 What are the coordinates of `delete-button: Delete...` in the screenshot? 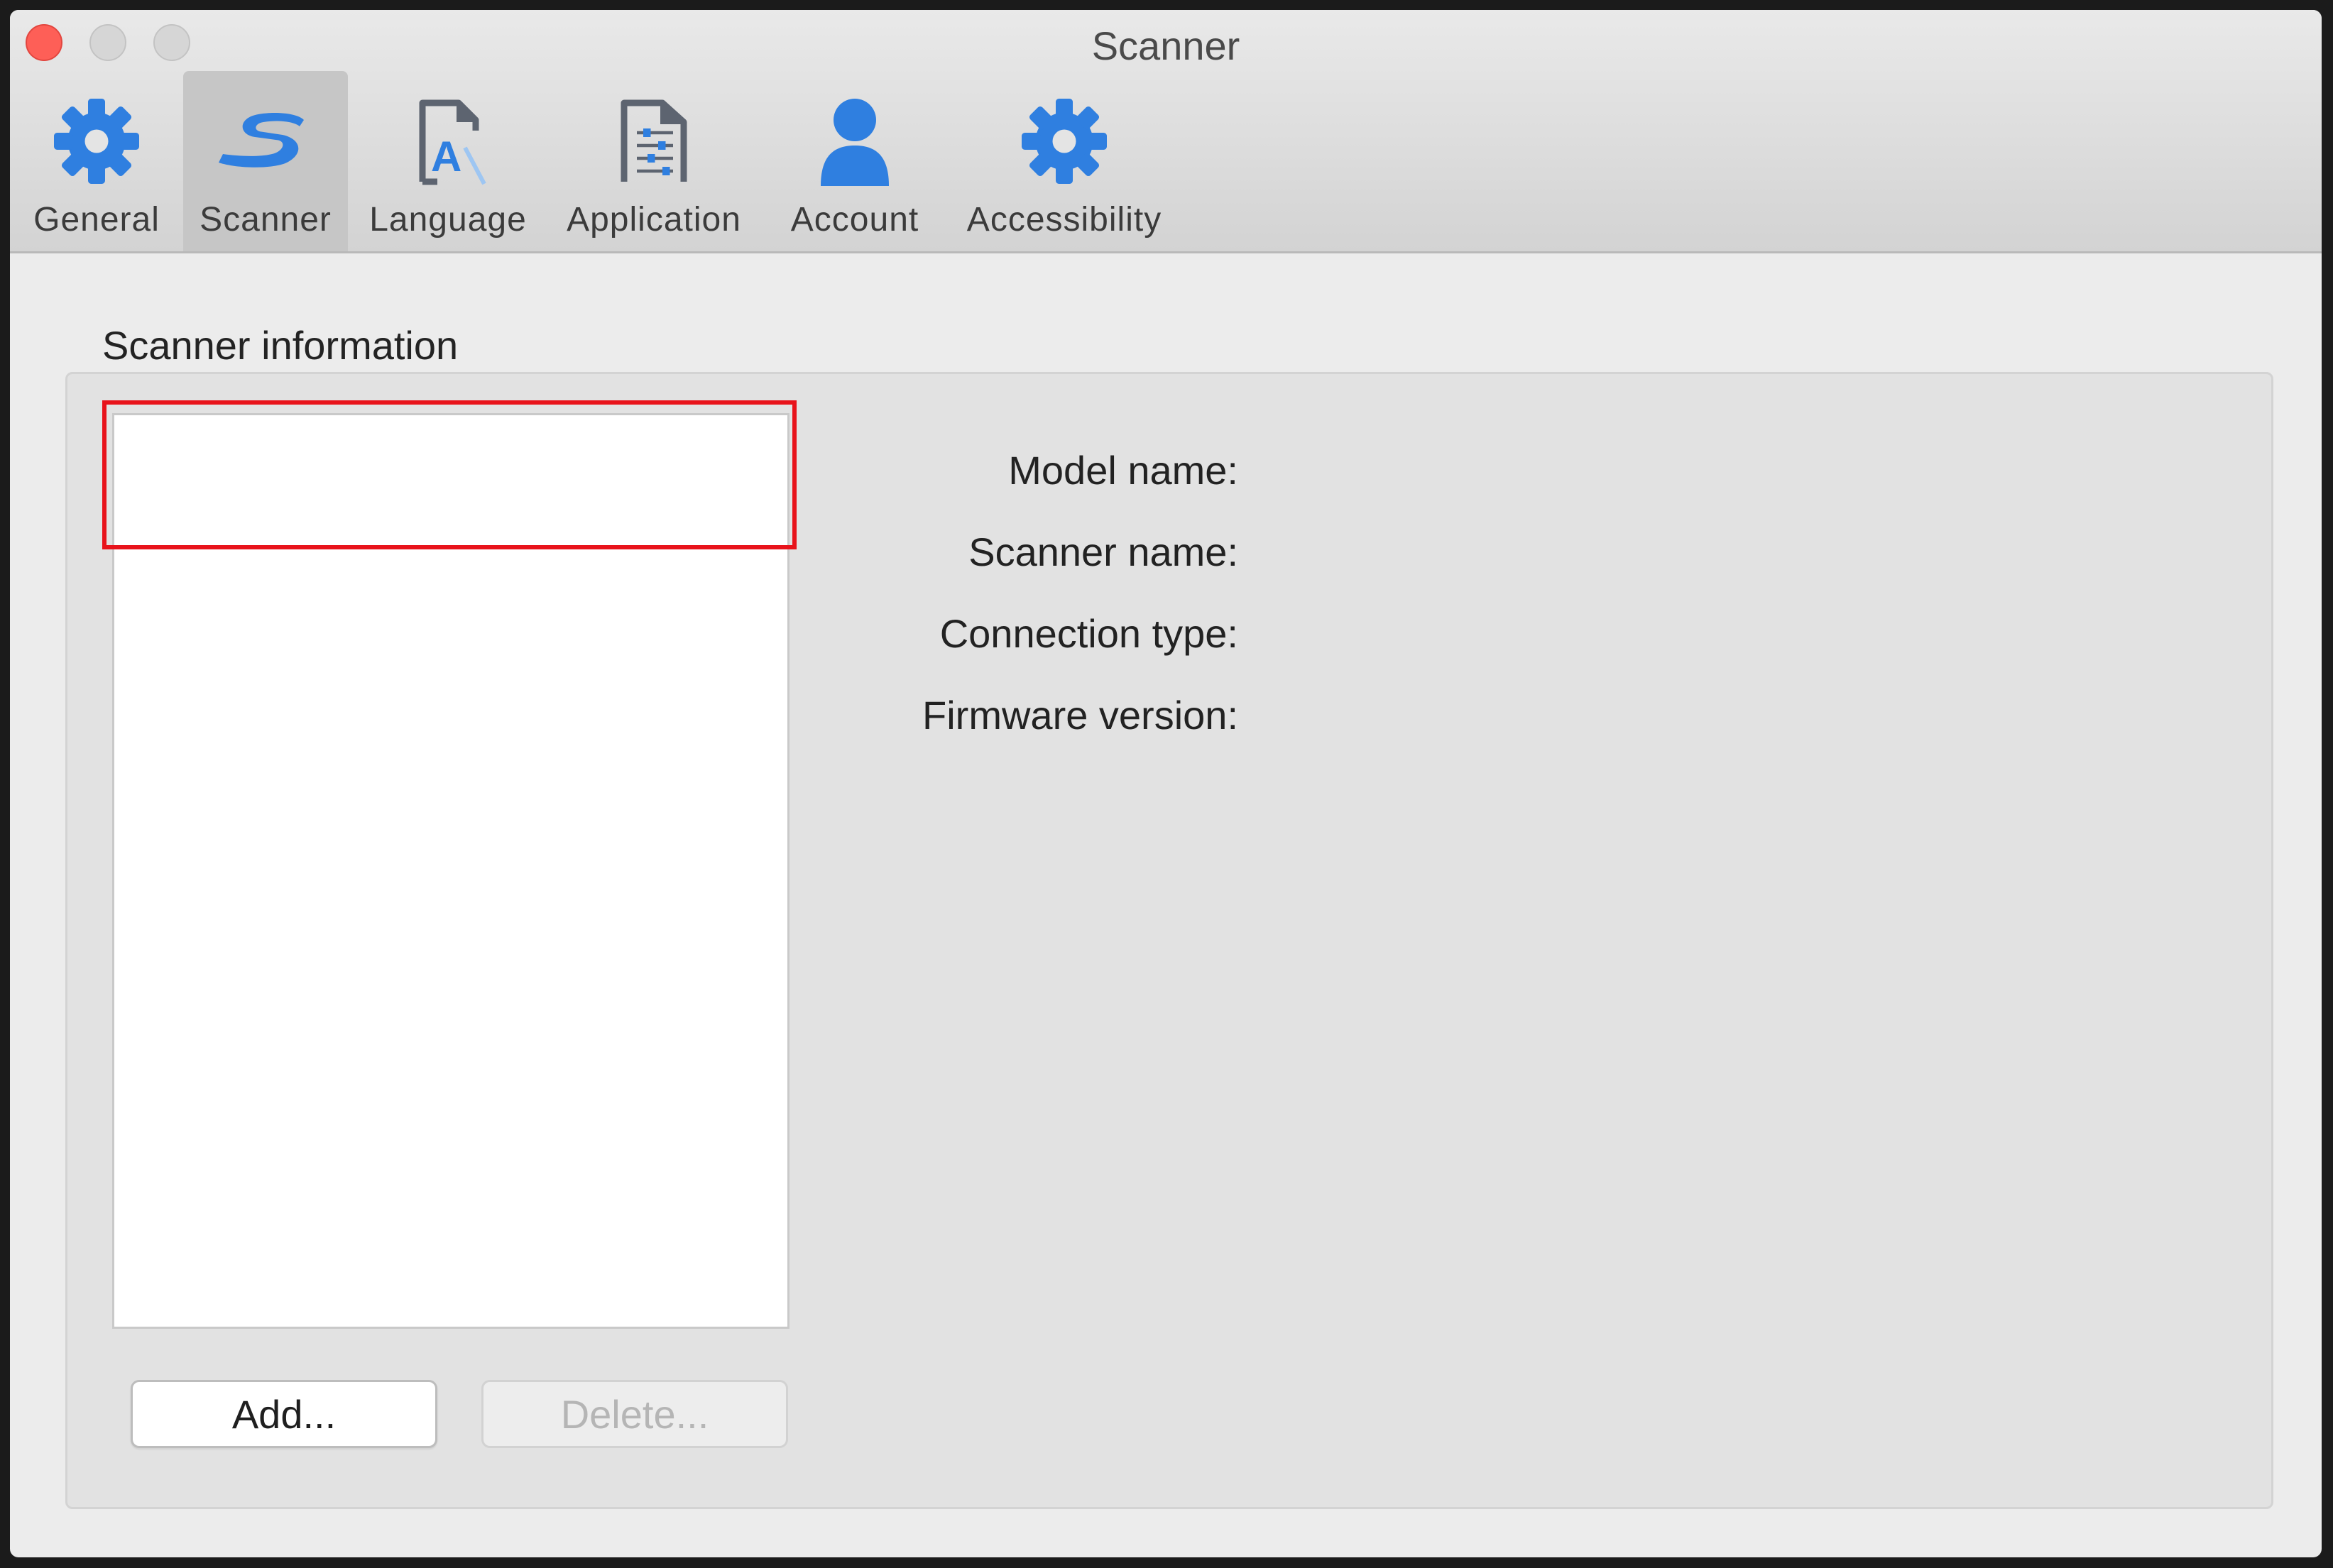 It's located at (635, 1414).